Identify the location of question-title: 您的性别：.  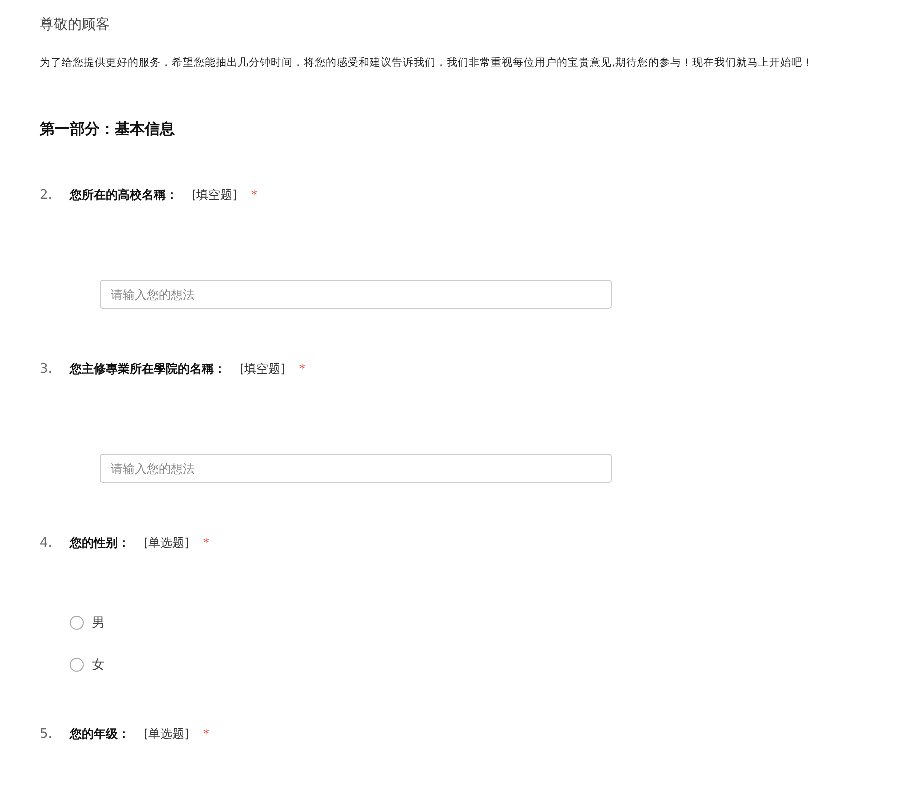
(100, 543).